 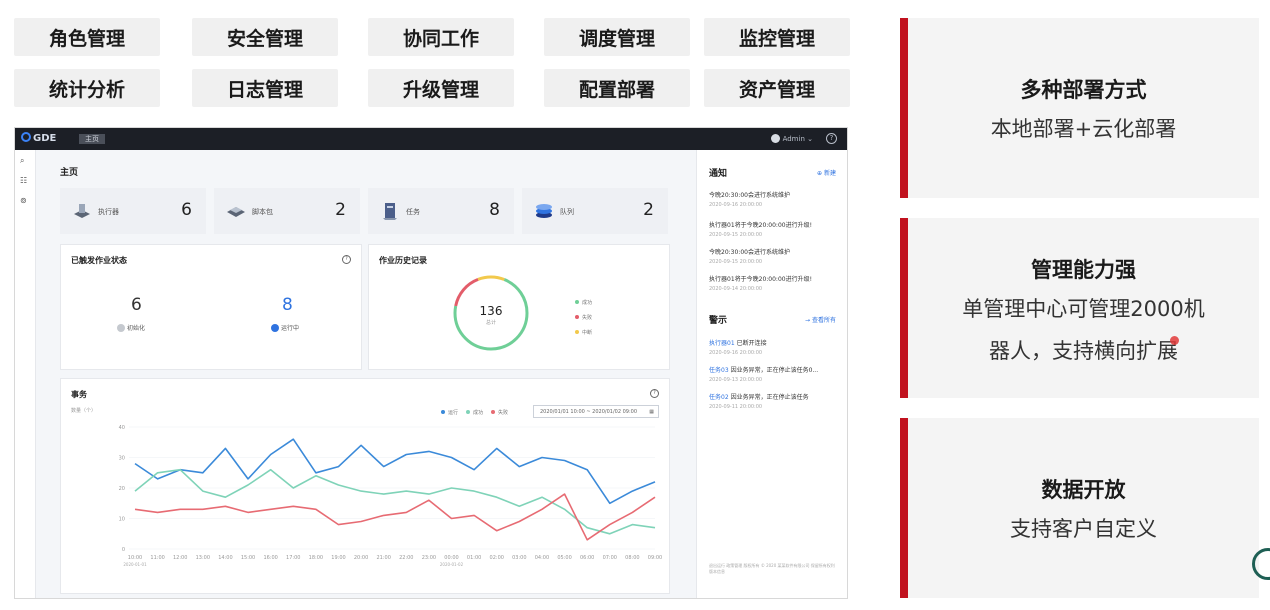 What do you see at coordinates (99, 260) in the screenshot?
I see `job-status-title: 已触发作业状态` at bounding box center [99, 260].